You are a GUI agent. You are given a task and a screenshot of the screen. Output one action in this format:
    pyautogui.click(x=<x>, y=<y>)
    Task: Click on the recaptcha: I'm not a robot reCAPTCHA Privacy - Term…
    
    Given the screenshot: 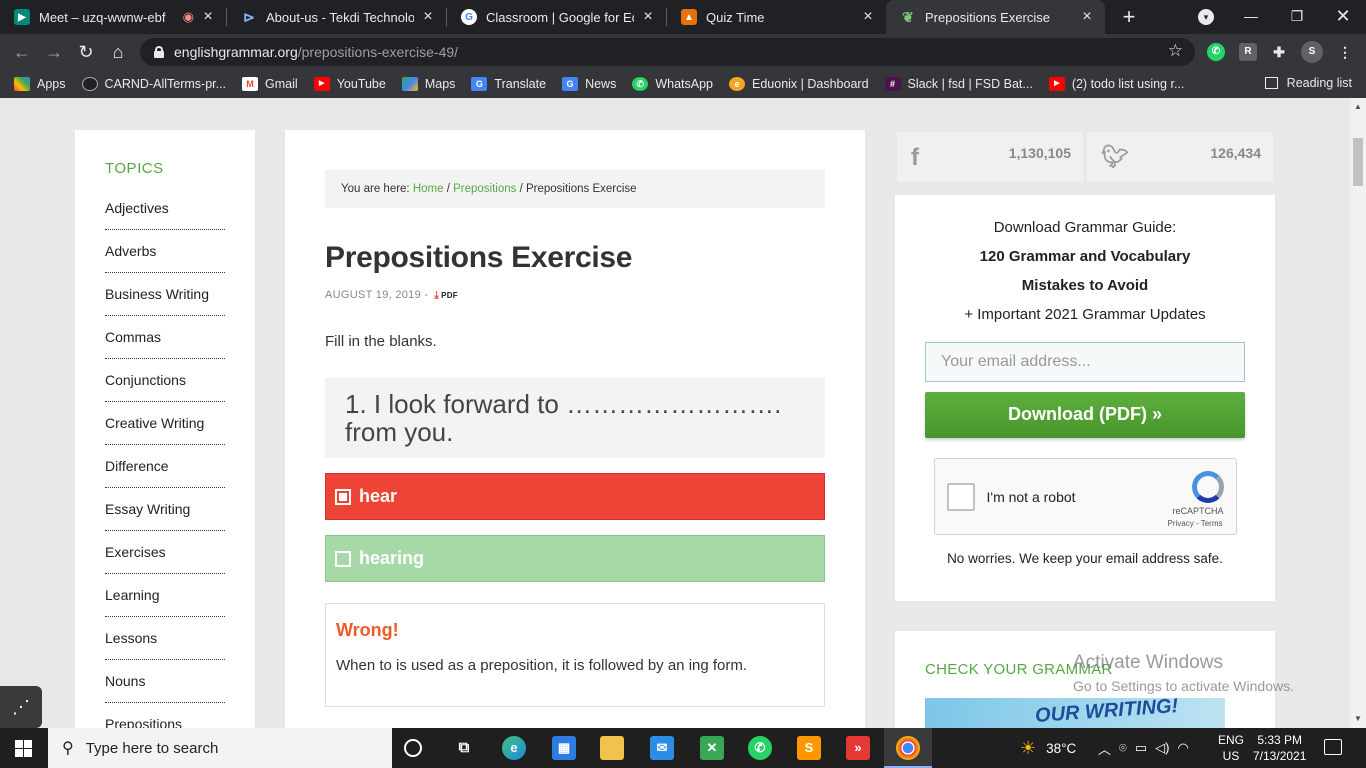 What is the action you would take?
    pyautogui.click(x=1085, y=496)
    